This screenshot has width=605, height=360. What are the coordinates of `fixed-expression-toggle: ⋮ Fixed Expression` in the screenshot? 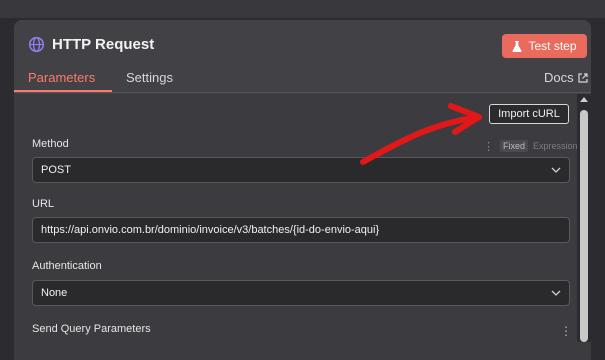 It's located at (530, 146).